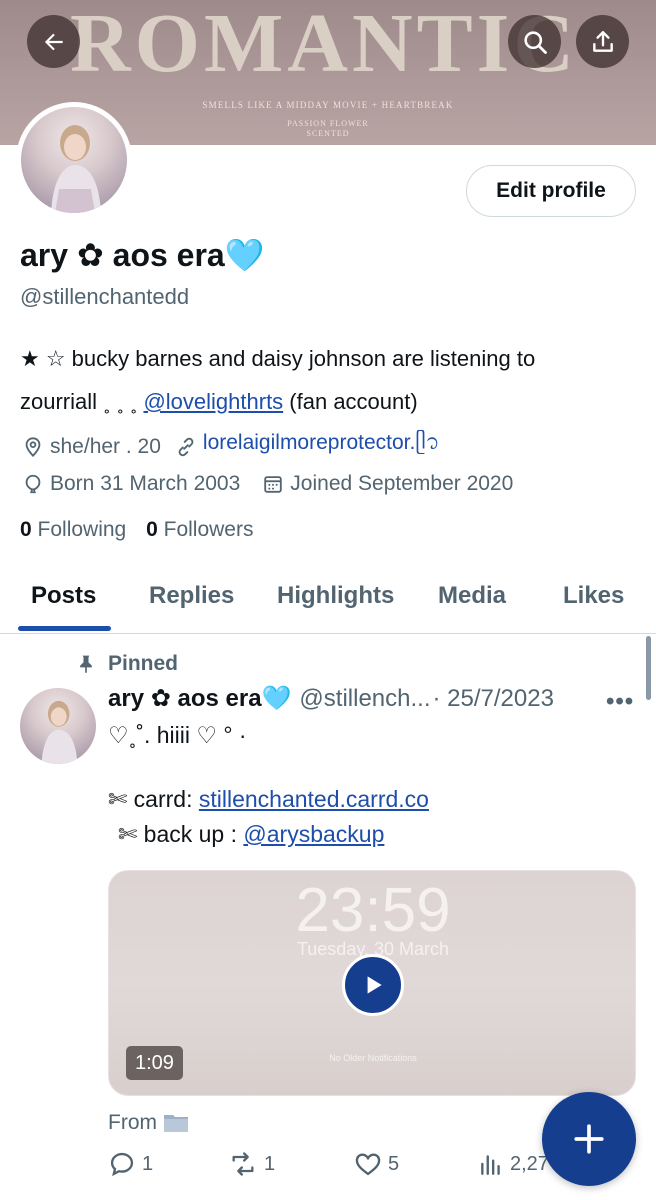  Describe the element at coordinates (472, 596) in the screenshot. I see `tab-media: Media` at that location.